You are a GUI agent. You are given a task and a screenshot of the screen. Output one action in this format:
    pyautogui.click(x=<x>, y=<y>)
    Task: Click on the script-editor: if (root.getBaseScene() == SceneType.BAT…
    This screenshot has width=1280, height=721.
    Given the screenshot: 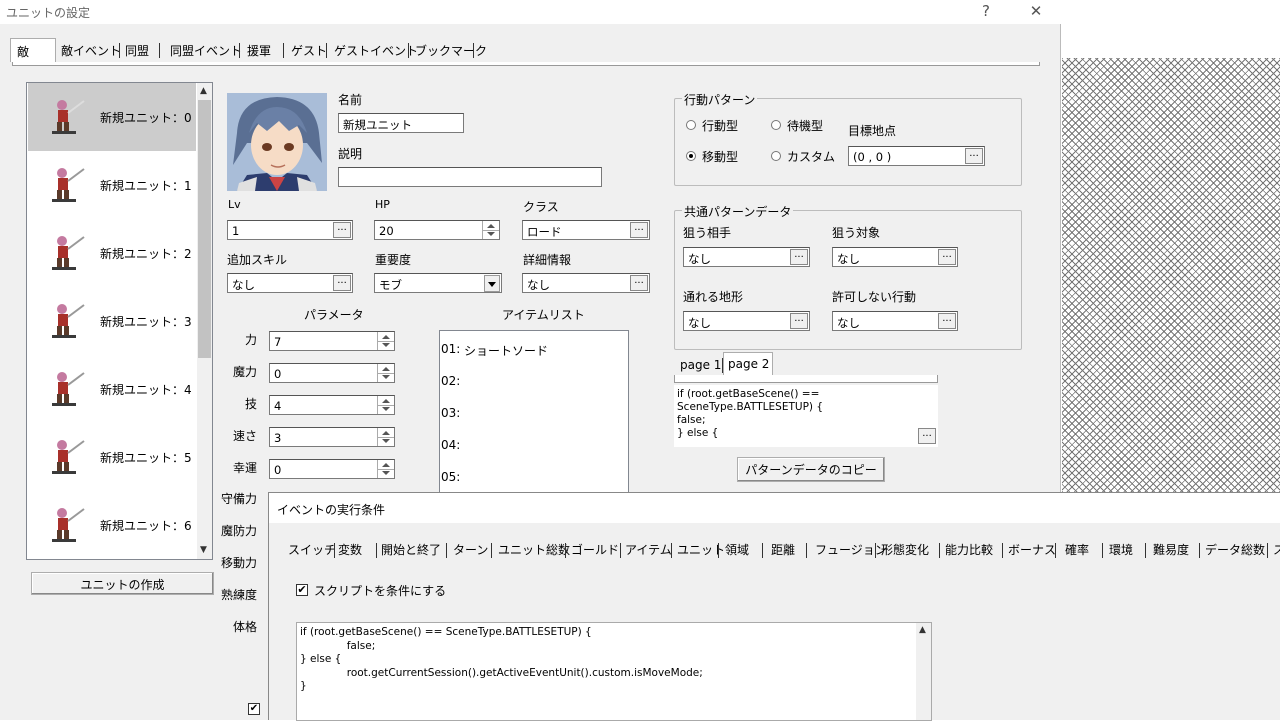 What is the action you would take?
    pyautogui.click(x=614, y=671)
    